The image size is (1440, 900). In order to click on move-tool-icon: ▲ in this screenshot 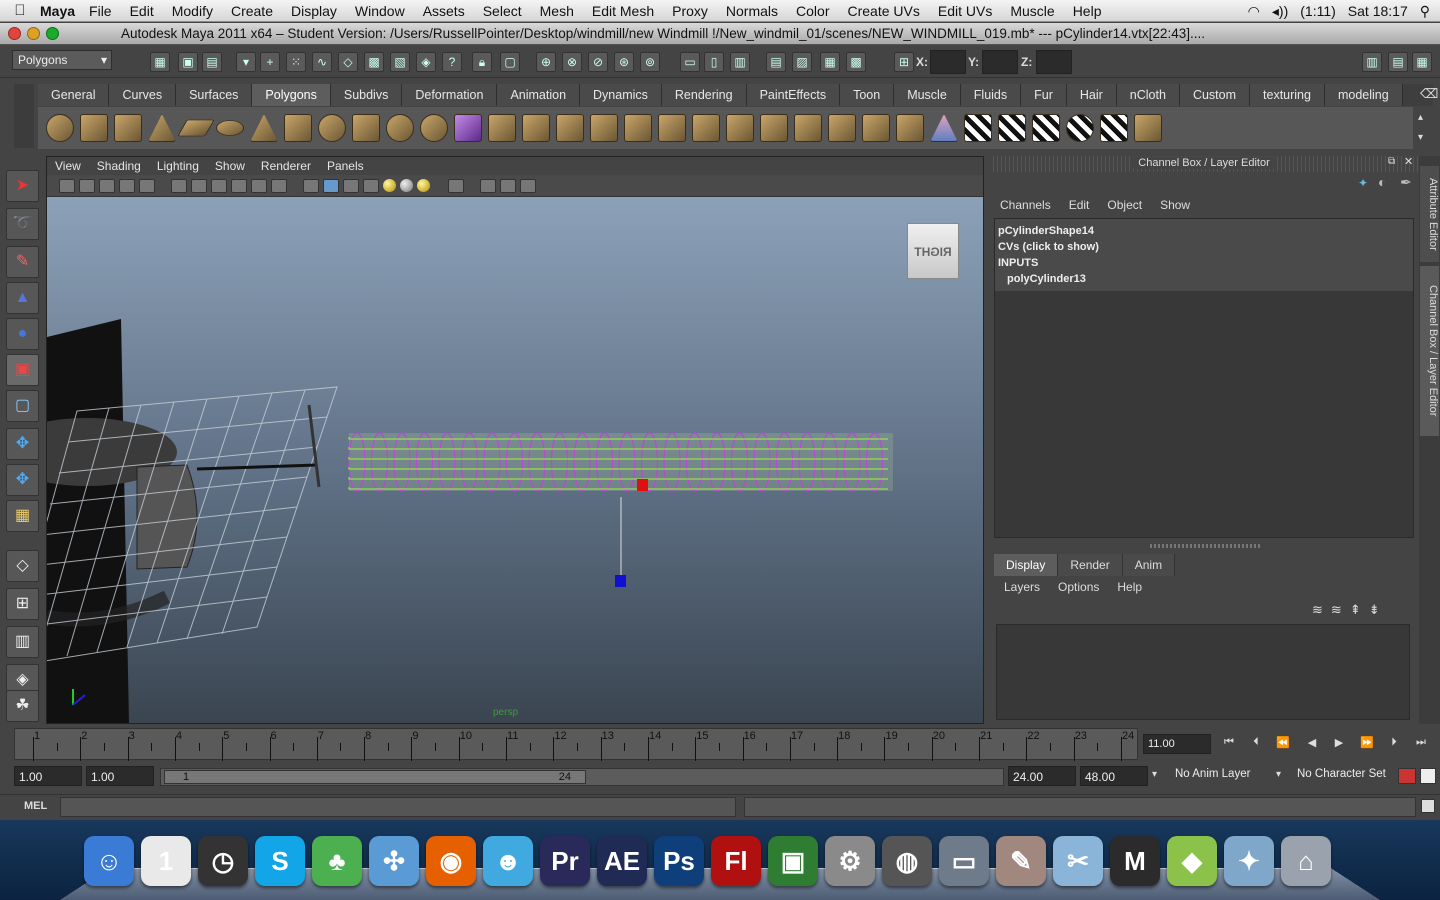, I will do `click(22, 298)`.